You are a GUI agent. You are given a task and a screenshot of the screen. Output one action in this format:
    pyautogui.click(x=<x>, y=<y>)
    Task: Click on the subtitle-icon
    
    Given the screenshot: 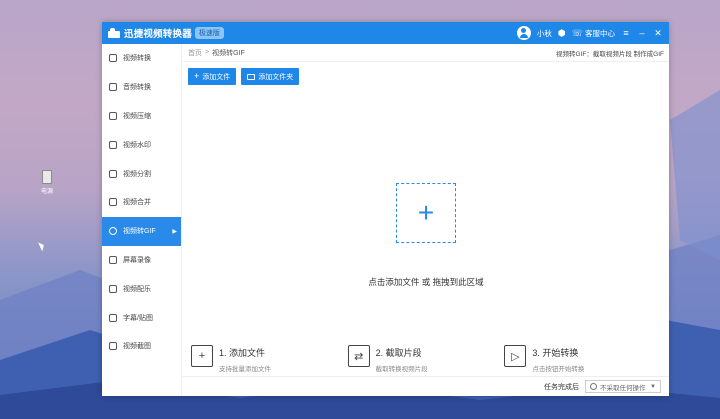 What is the action you would take?
    pyautogui.click(x=113, y=317)
    